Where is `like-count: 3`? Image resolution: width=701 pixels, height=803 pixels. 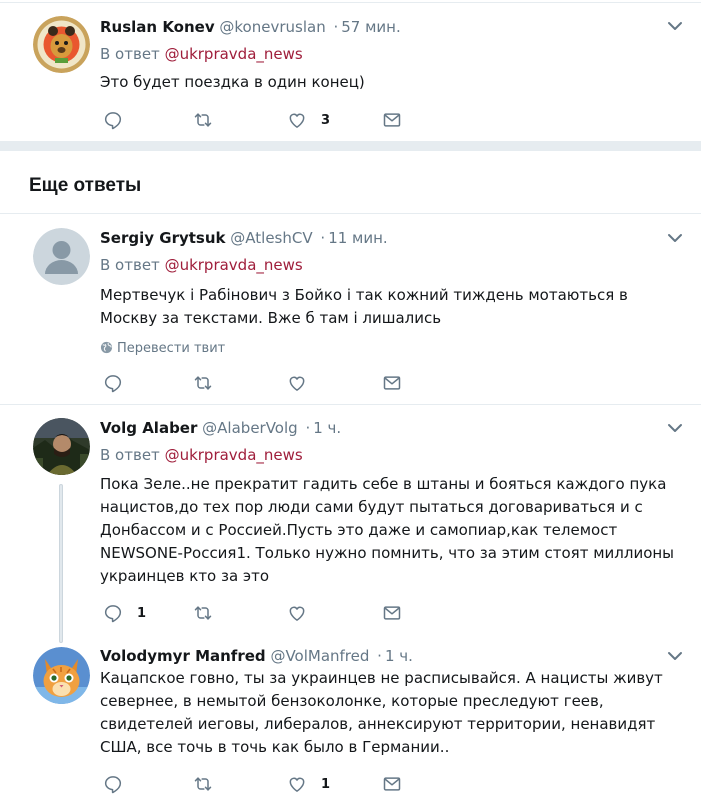 like-count: 3 is located at coordinates (326, 120).